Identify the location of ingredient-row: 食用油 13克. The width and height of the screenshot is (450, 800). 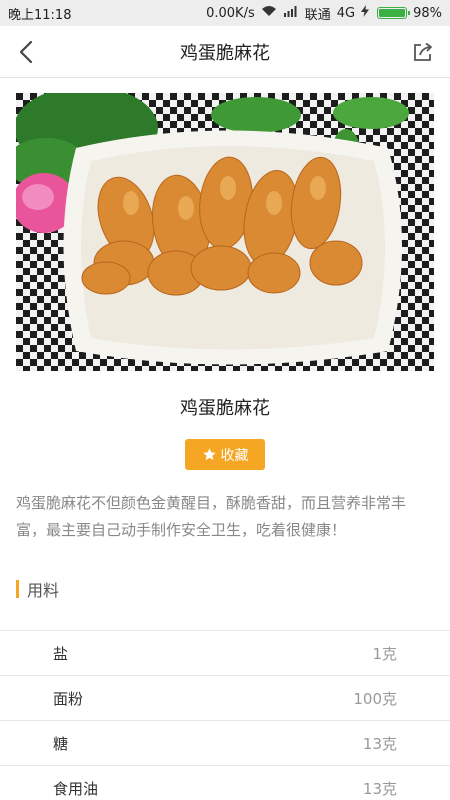
(225, 783).